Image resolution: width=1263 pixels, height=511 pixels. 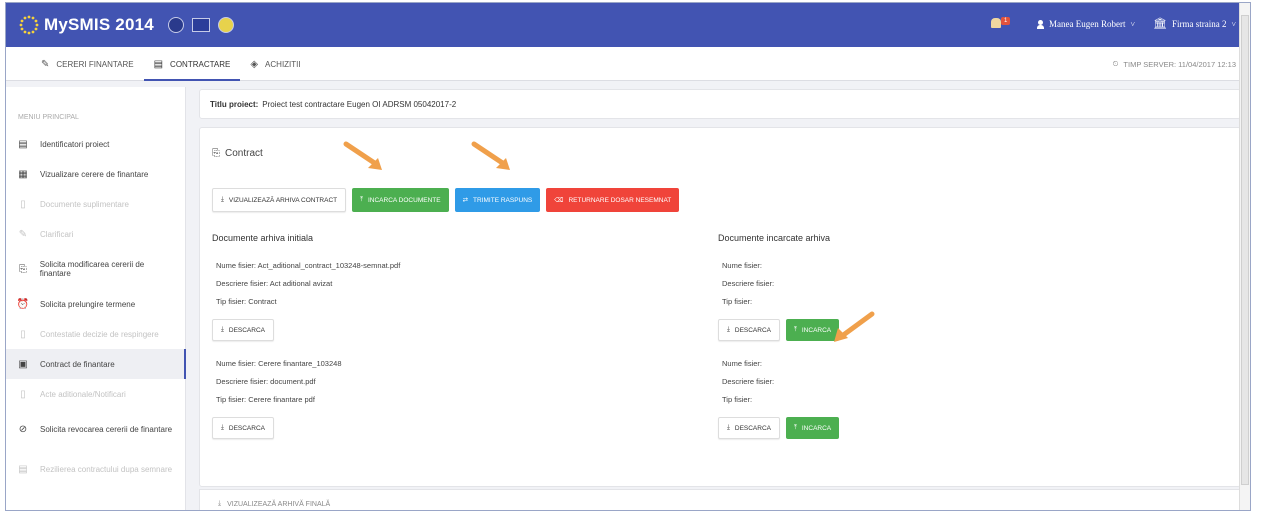 What do you see at coordinates (559, 200) in the screenshot?
I see `return-icon: ⌫` at bounding box center [559, 200].